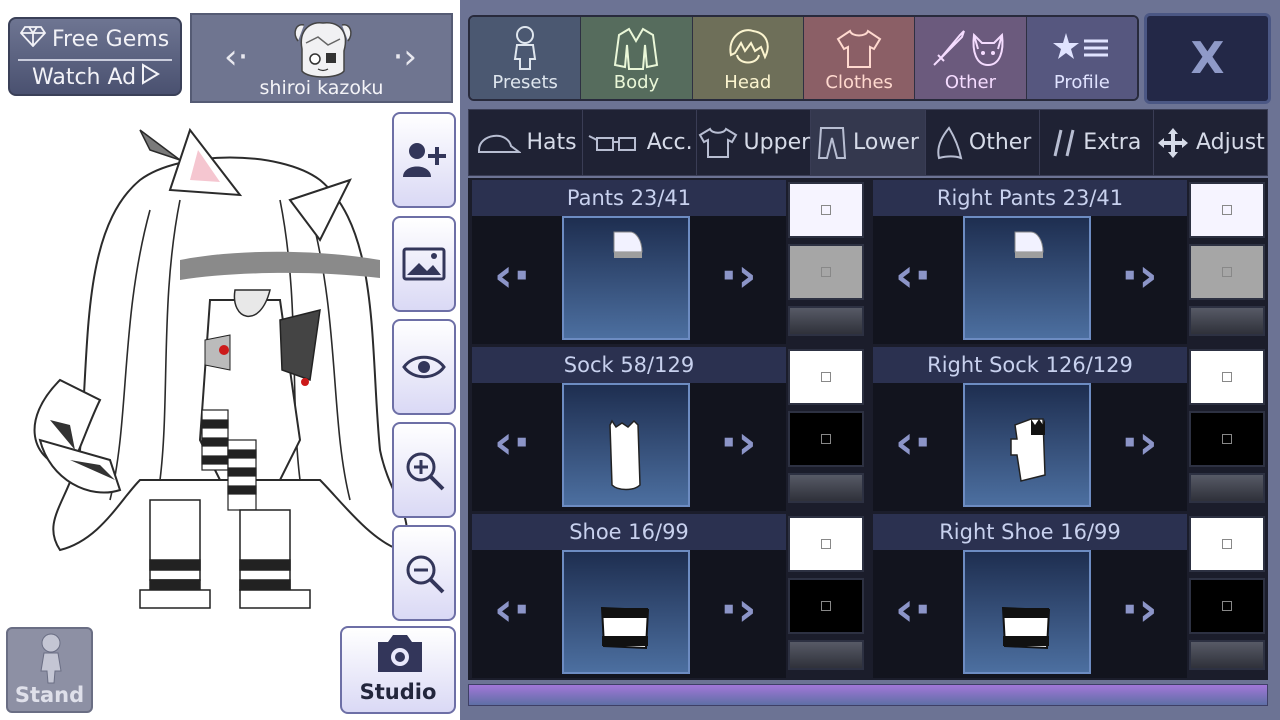  I want to click on item-card-right-sock: Right Sock 126/129 ‹· ·›, so click(1069, 429).